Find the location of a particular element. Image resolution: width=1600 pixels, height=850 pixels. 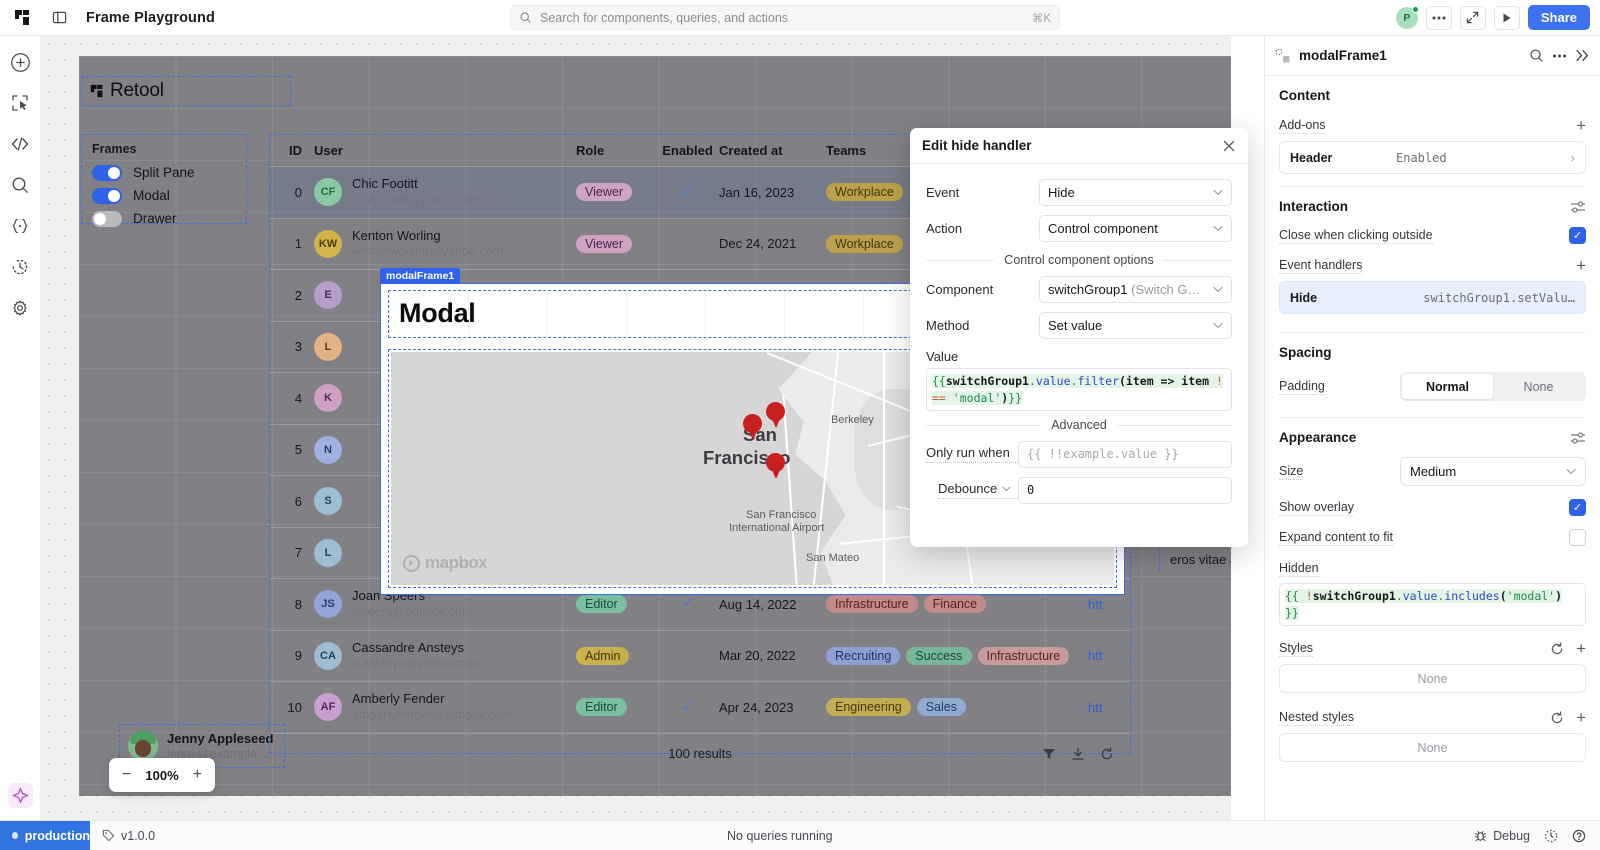

cell-id: 4 is located at coordinates (298, 398).